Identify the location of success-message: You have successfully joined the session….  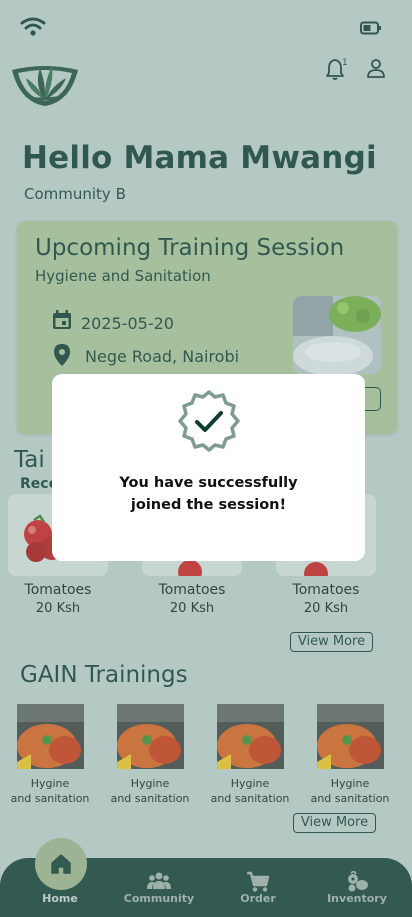
(208, 494).